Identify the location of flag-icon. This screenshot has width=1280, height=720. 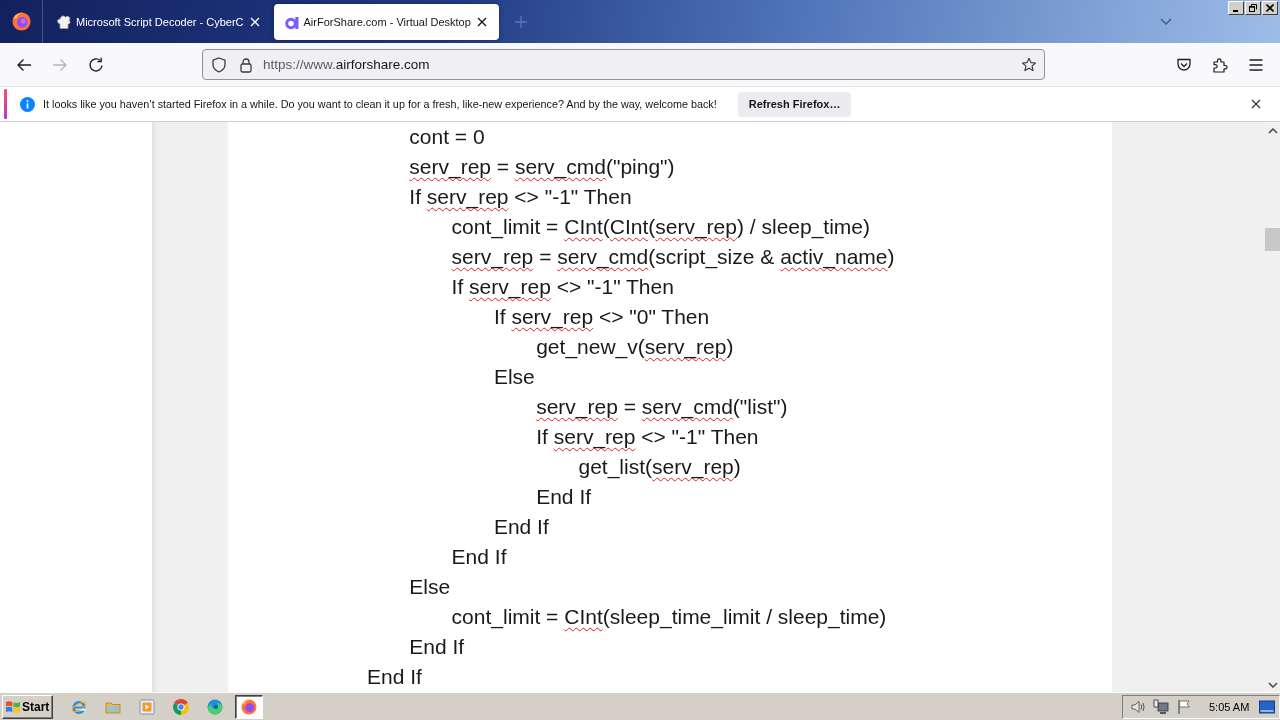
(1184, 706).